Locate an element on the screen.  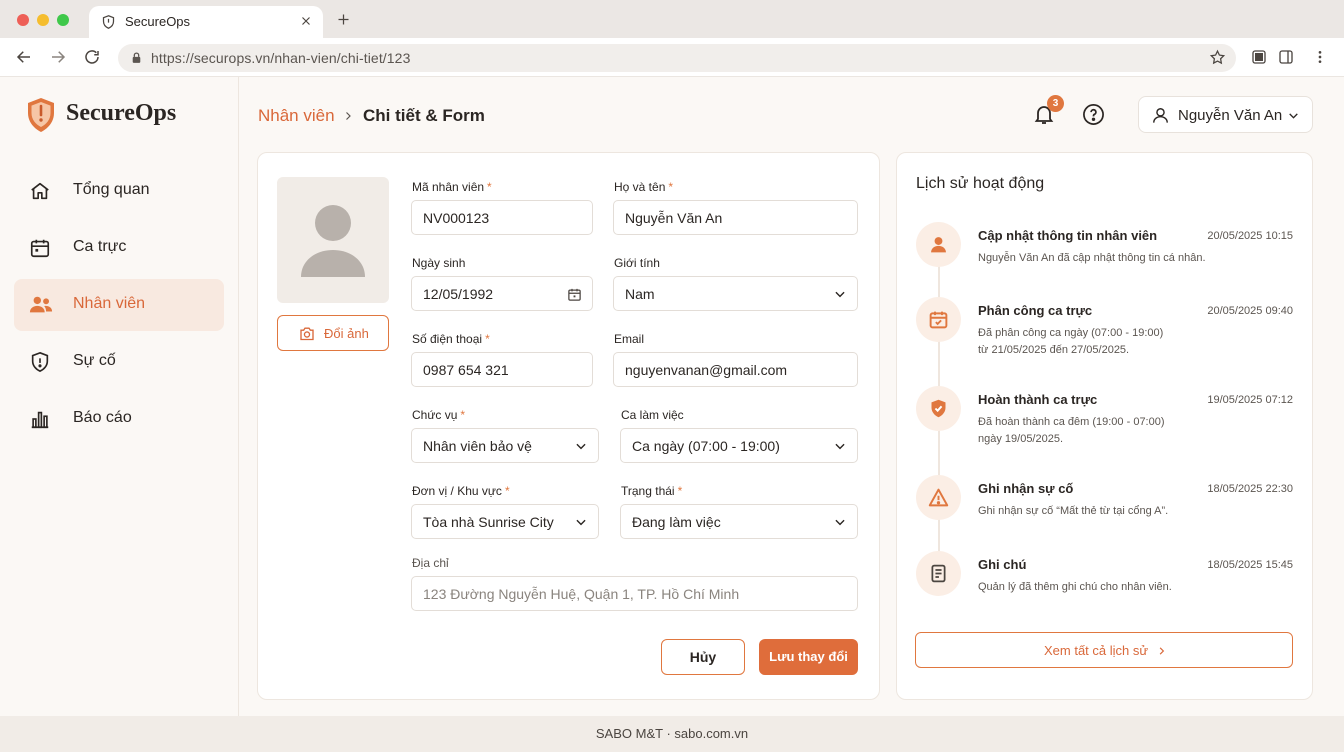
warning-icon is located at coordinates (938, 497).